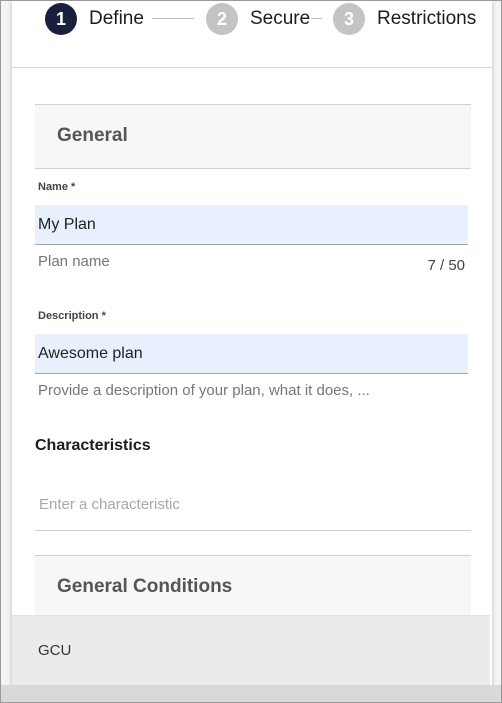  I want to click on bottom-scroll-strip, so click(251, 693).